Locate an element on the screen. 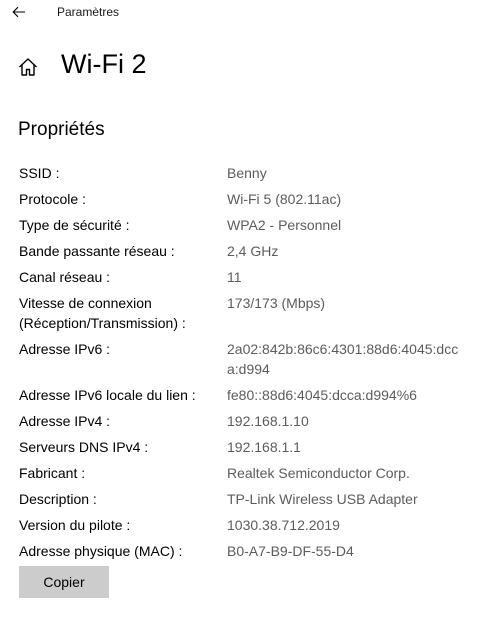  property-value-link-local-ipv6: fe80::88d6:4045:dcca:d994%6 is located at coordinates (322, 395).